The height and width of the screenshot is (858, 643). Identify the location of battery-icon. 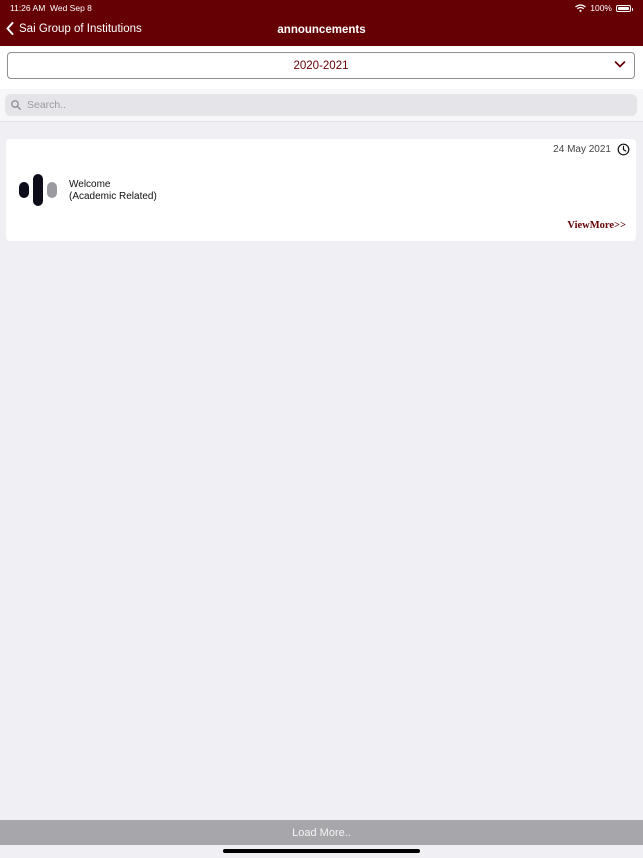
(624, 8).